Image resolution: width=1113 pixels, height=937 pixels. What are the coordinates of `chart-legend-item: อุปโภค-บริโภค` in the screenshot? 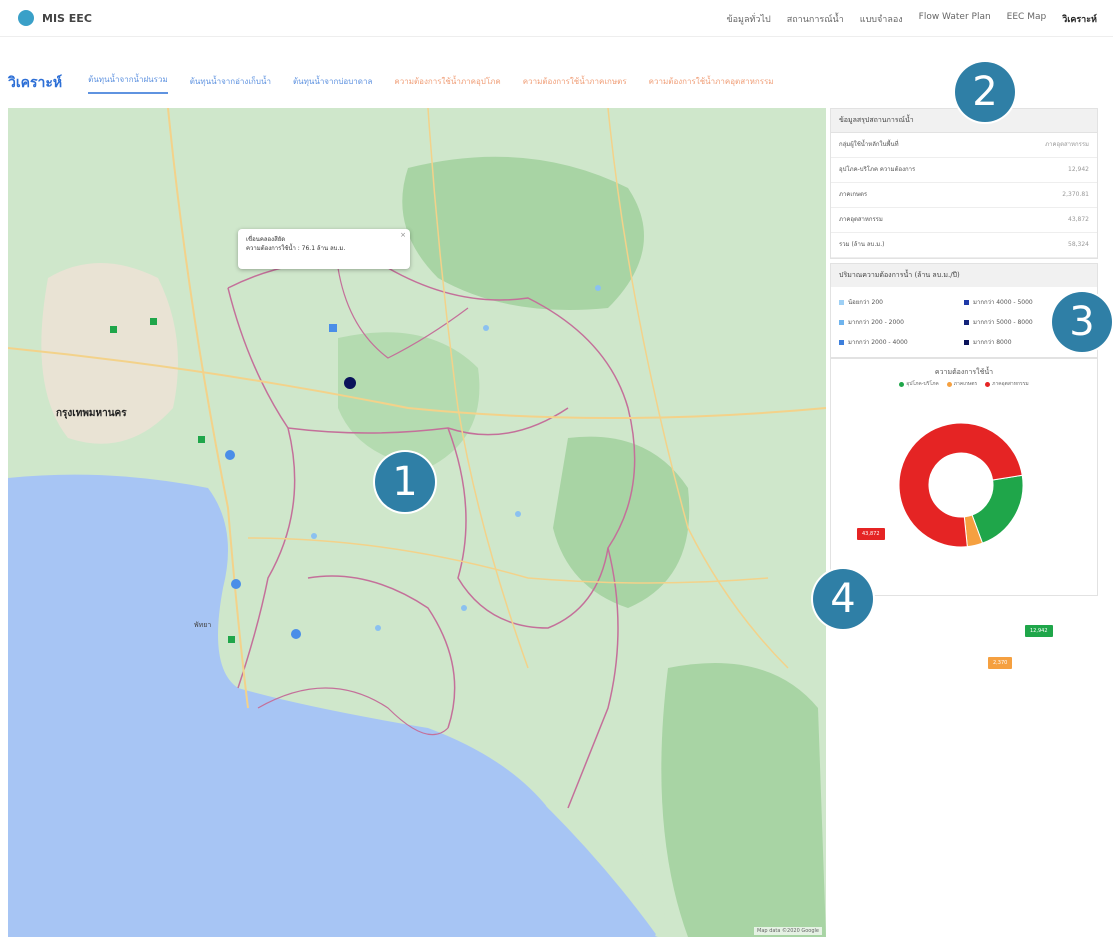 It's located at (919, 384).